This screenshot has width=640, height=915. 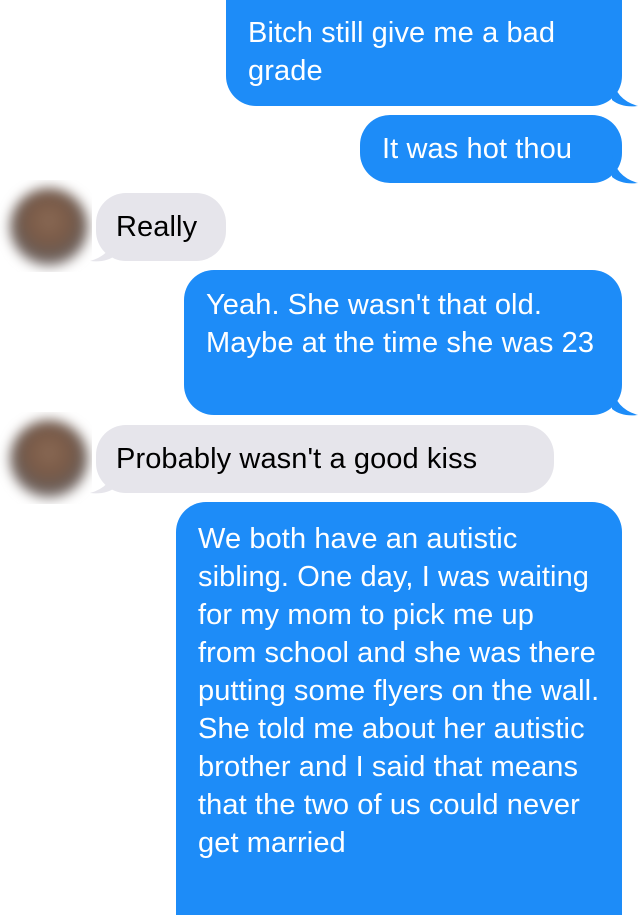 What do you see at coordinates (157, 227) in the screenshot?
I see `message-text: Really` at bounding box center [157, 227].